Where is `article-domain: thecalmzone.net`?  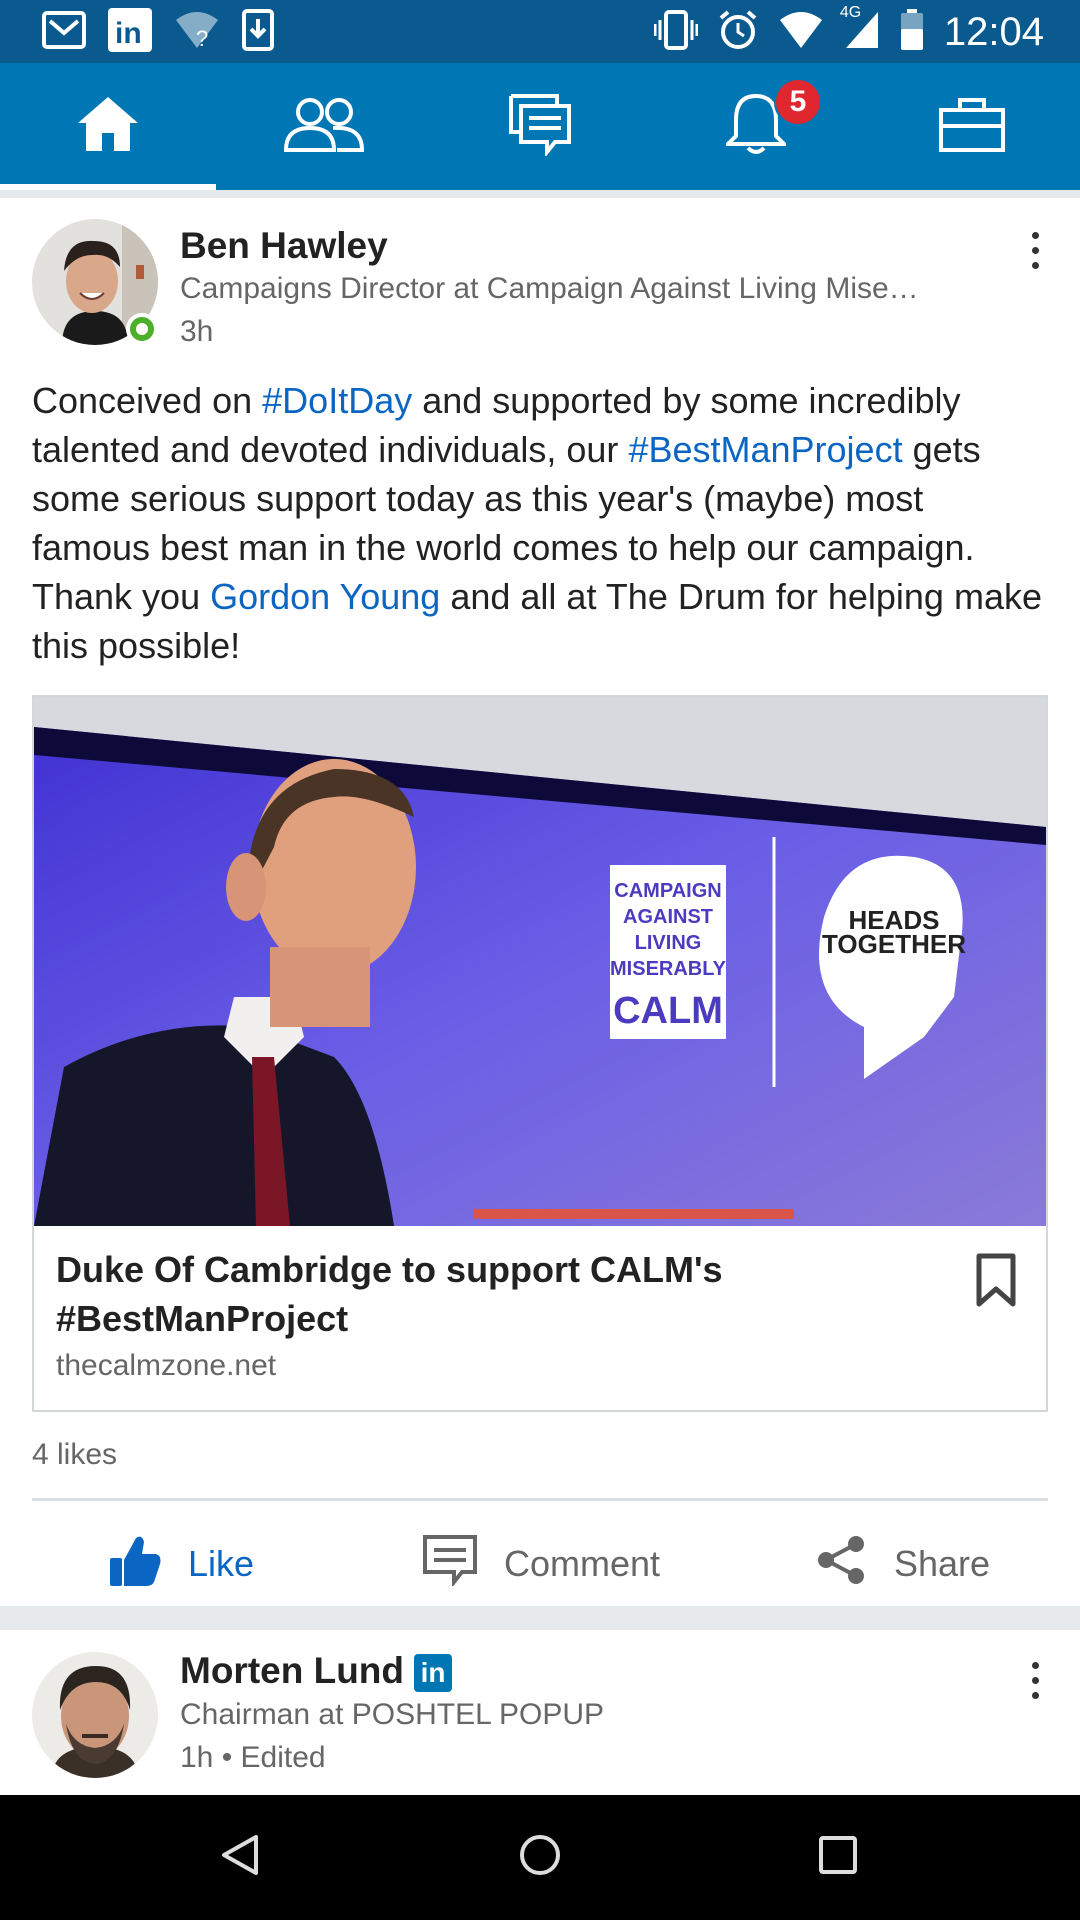
article-domain: thecalmzone.net is located at coordinates (166, 1365).